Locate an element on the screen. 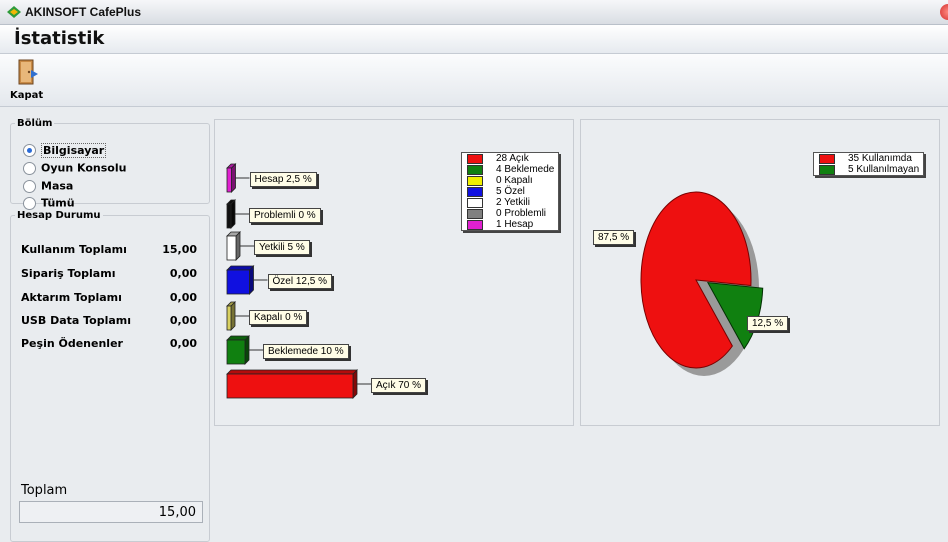 The width and height of the screenshot is (948, 542). section-group-legend: Bölüm is located at coordinates (35, 123).